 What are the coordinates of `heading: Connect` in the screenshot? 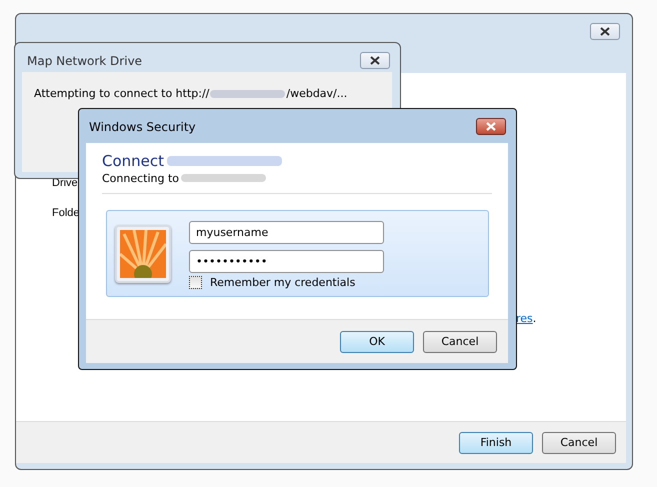 It's located at (133, 161).